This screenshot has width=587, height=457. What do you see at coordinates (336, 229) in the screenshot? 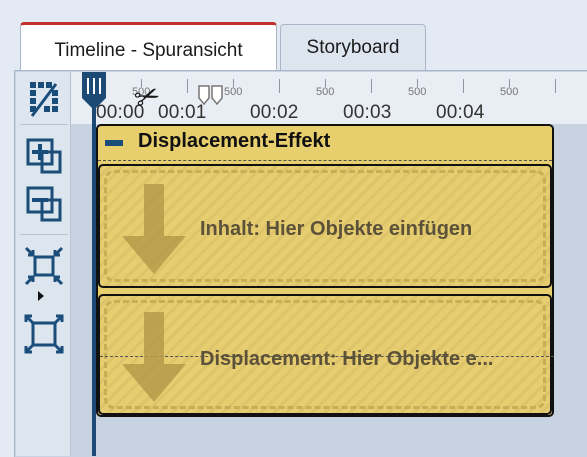
I see `content-slot-label: Inhalt: Hier Objekte einfügen` at bounding box center [336, 229].